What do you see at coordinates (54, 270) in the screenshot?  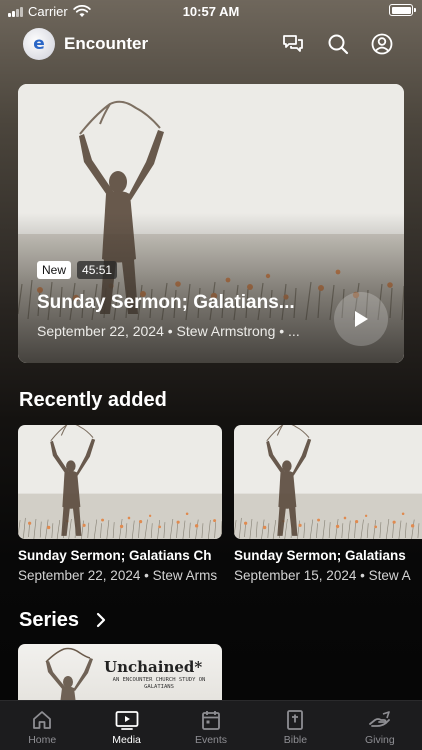 I see `new-badge: New` at bounding box center [54, 270].